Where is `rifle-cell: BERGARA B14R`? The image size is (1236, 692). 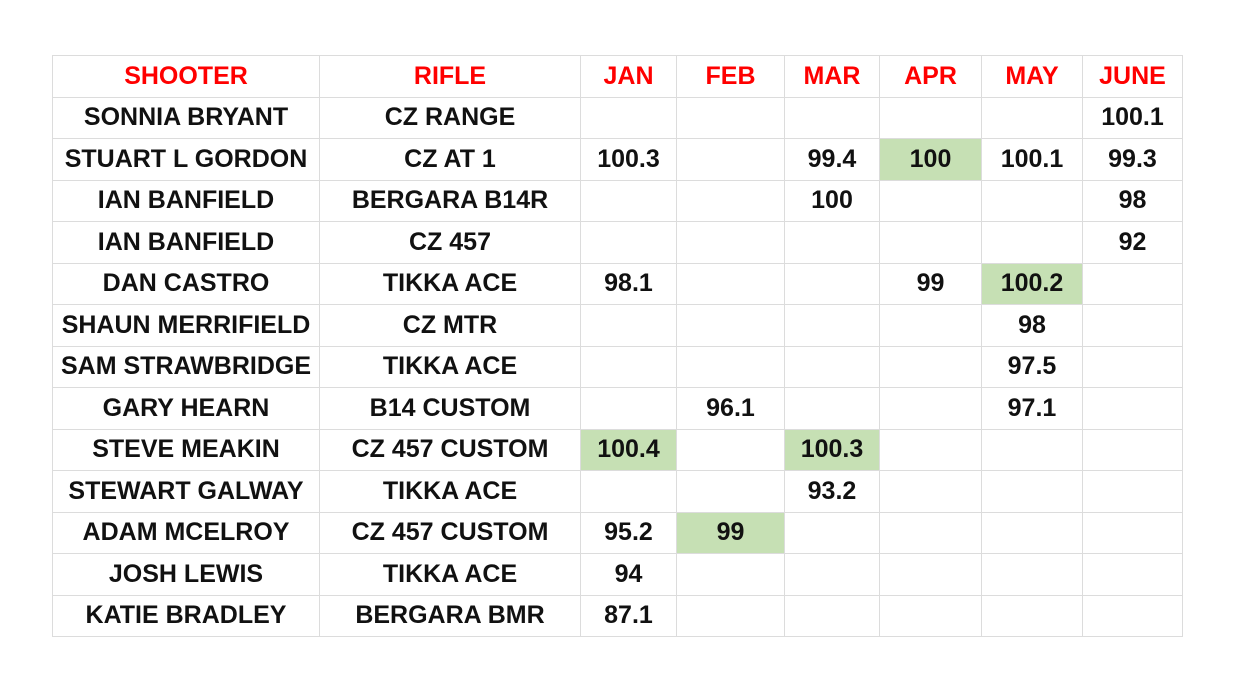 rifle-cell: BERGARA B14R is located at coordinates (450, 200).